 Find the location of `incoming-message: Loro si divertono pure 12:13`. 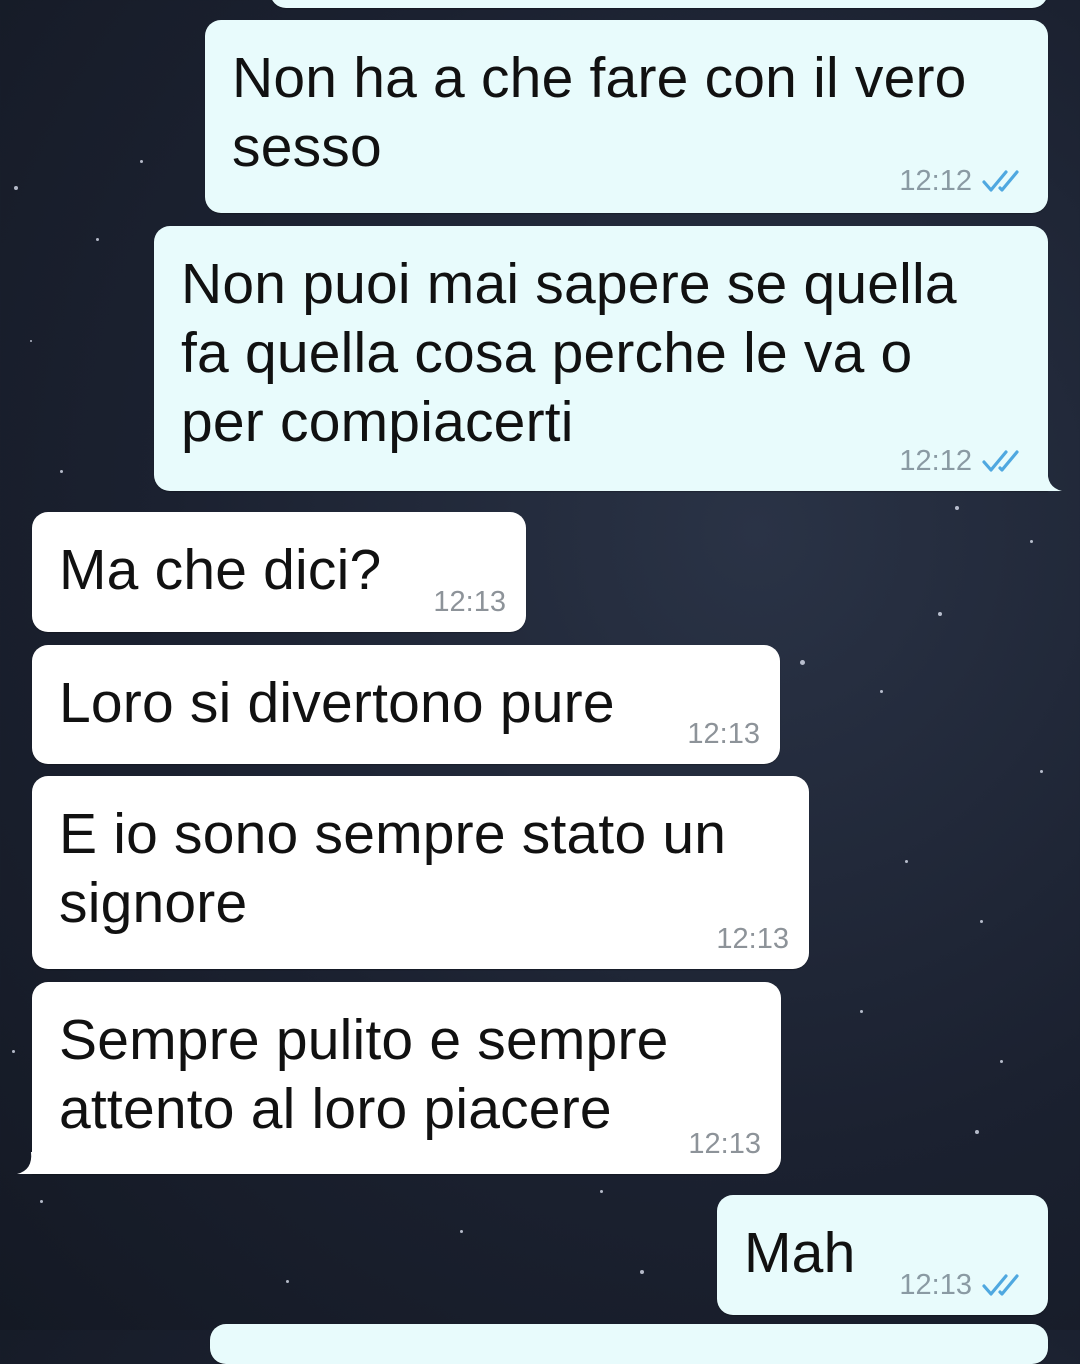

incoming-message: Loro si divertono pure 12:13 is located at coordinates (406, 704).